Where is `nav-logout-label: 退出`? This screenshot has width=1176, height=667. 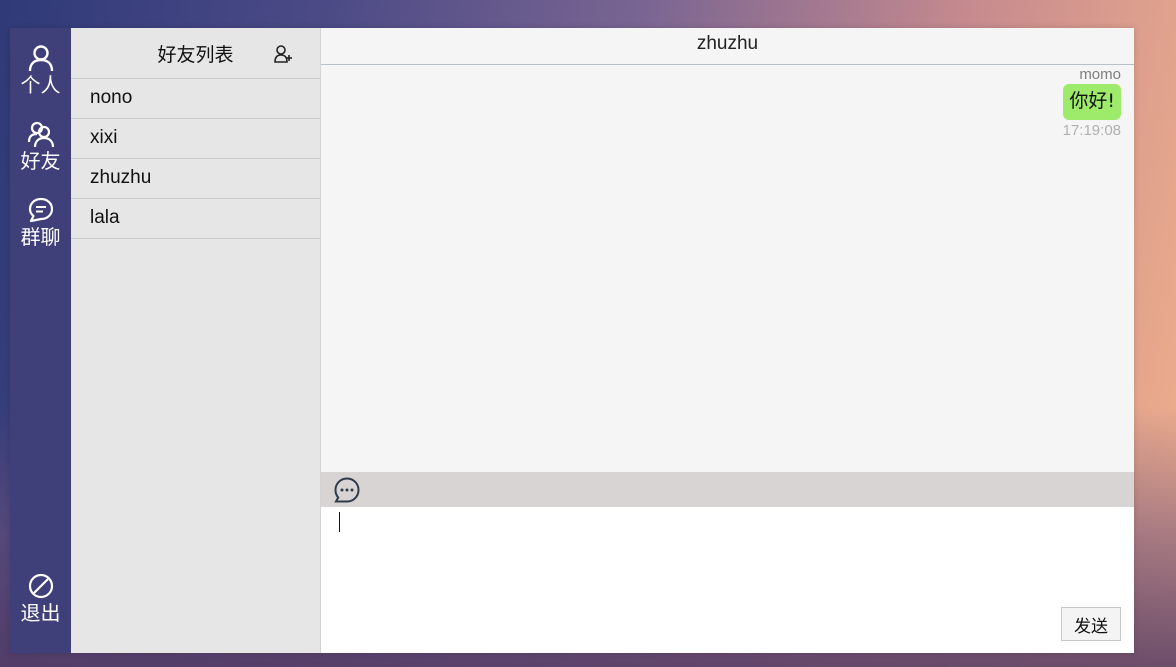
nav-logout-label: 退出 is located at coordinates (40, 613).